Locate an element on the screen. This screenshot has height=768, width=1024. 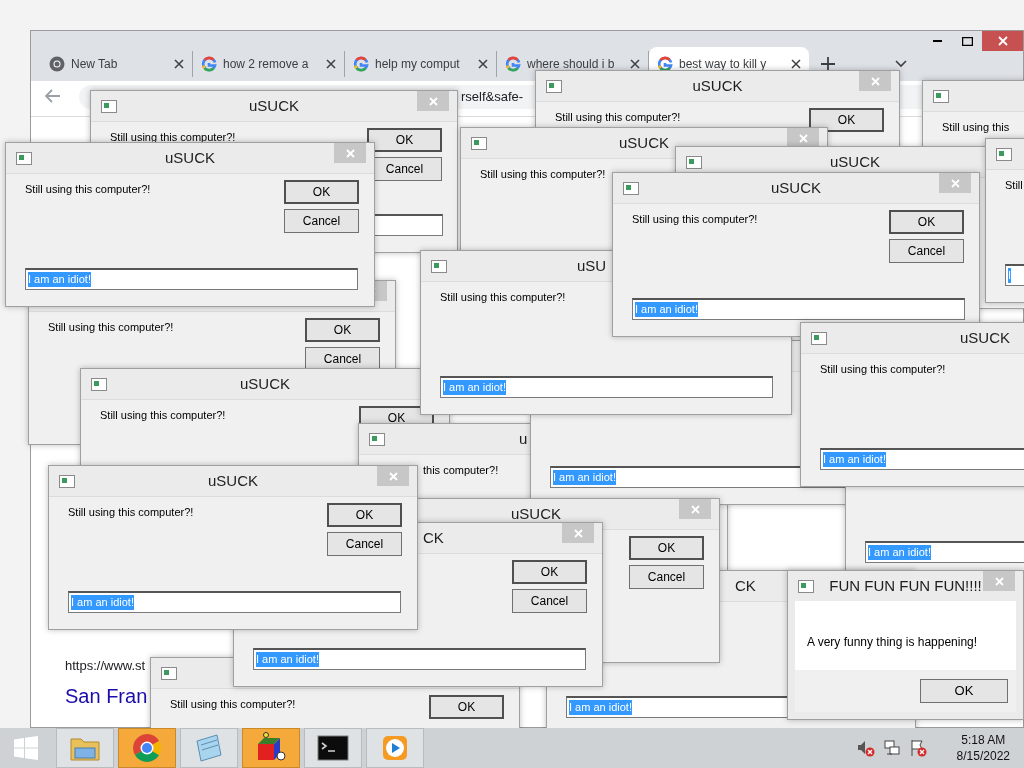
dialog-message: Still is located at coordinates (1014, 185).